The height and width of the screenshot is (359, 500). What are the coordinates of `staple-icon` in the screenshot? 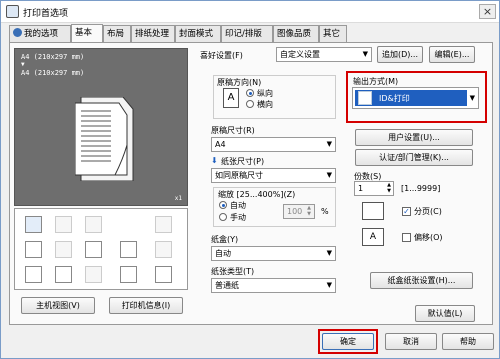 It's located at (93, 249).